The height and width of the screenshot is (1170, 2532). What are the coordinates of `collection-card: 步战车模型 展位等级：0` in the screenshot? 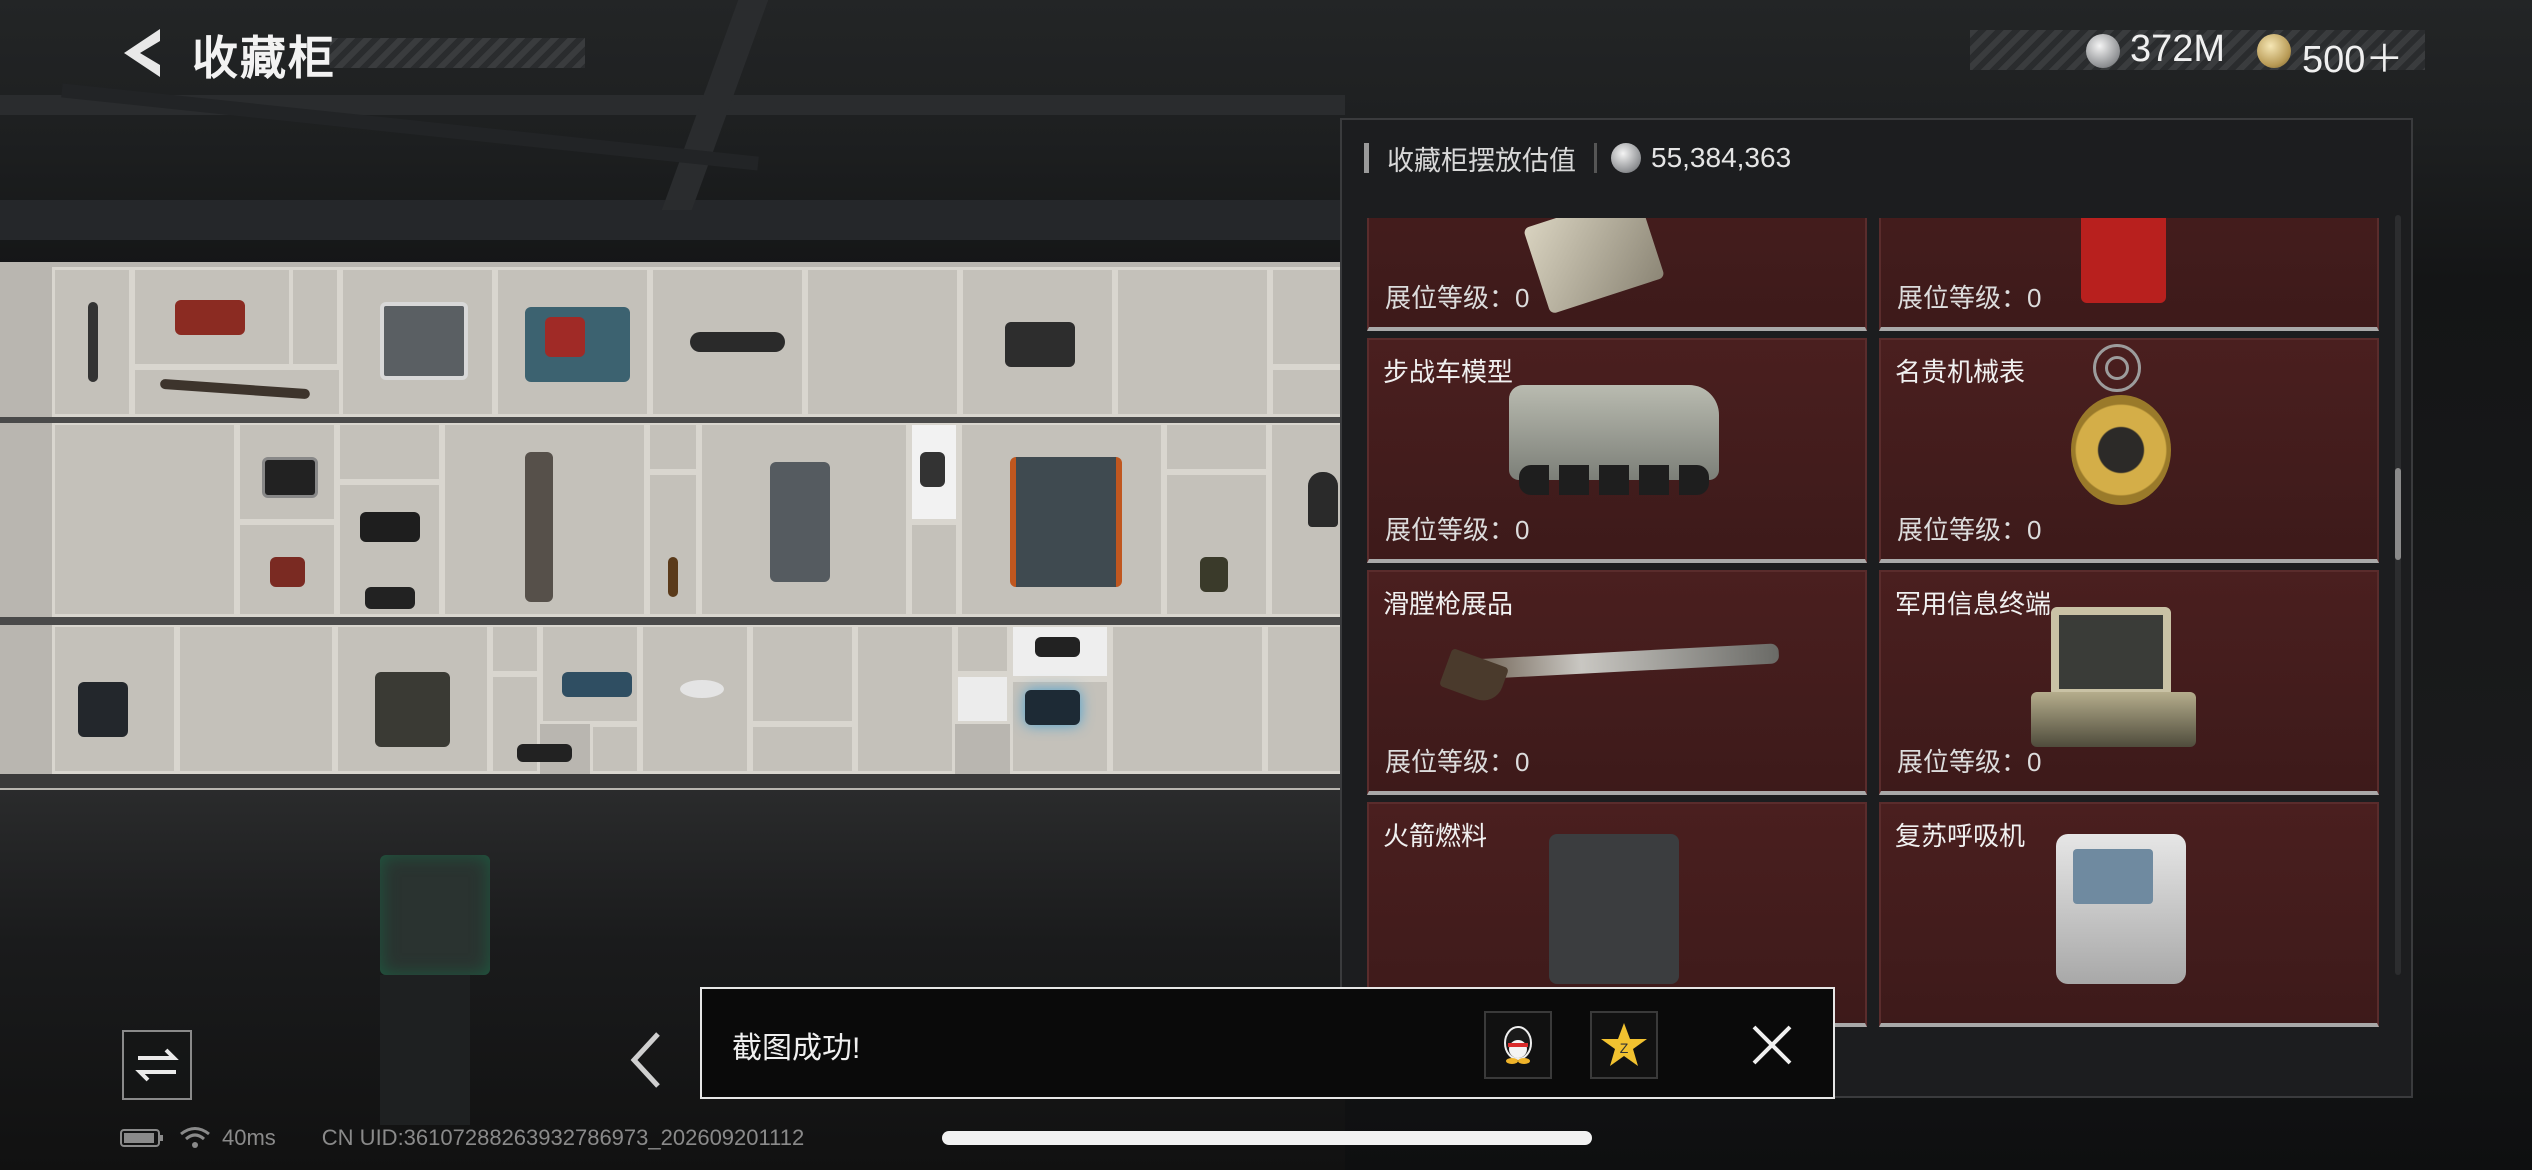 It's located at (1617, 450).